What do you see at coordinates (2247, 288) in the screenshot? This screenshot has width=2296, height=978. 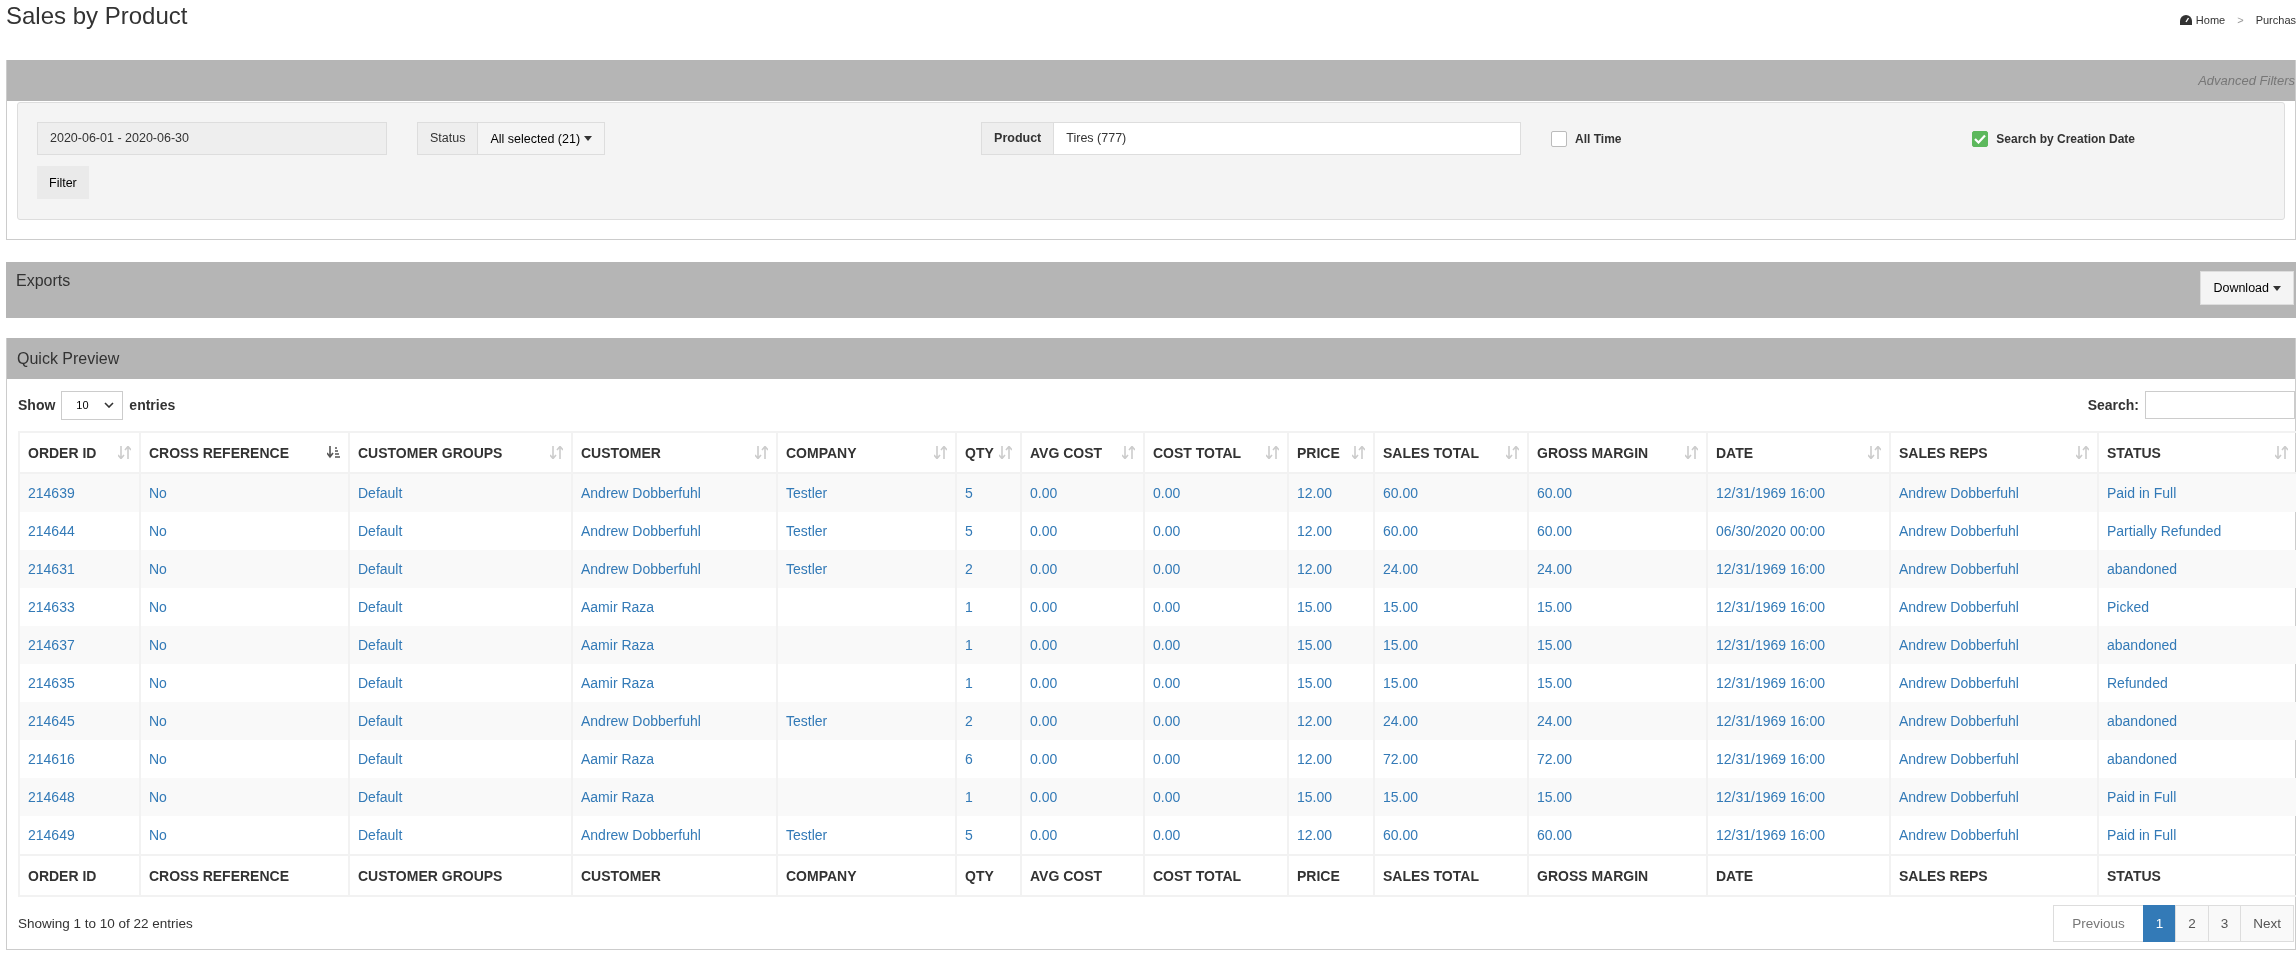 I see `download-button: Download` at bounding box center [2247, 288].